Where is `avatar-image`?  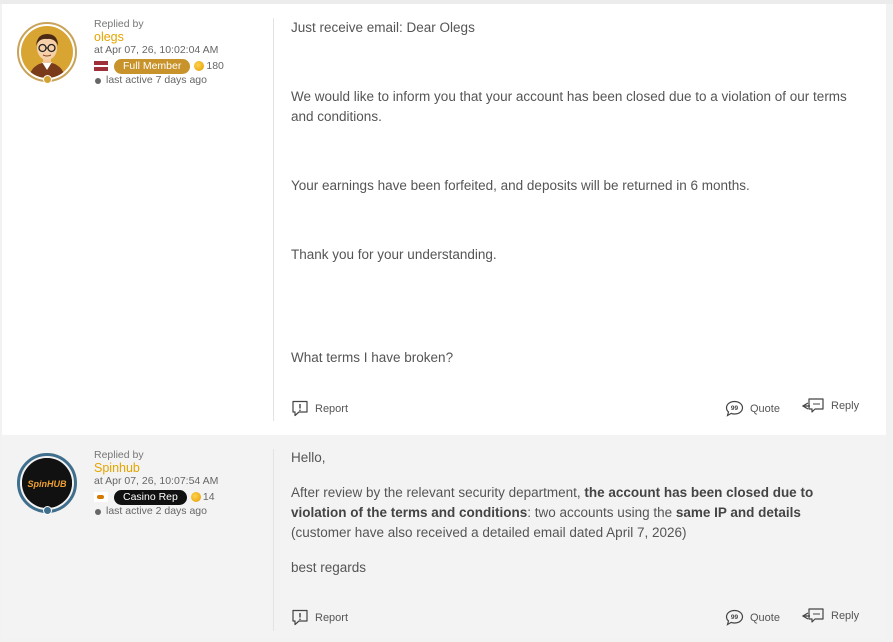 avatar-image is located at coordinates (47, 52).